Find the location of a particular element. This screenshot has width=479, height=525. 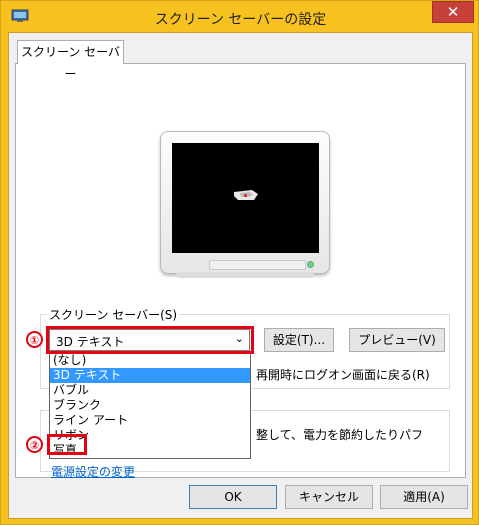

dropdown-option-none: (なし) is located at coordinates (150, 360).